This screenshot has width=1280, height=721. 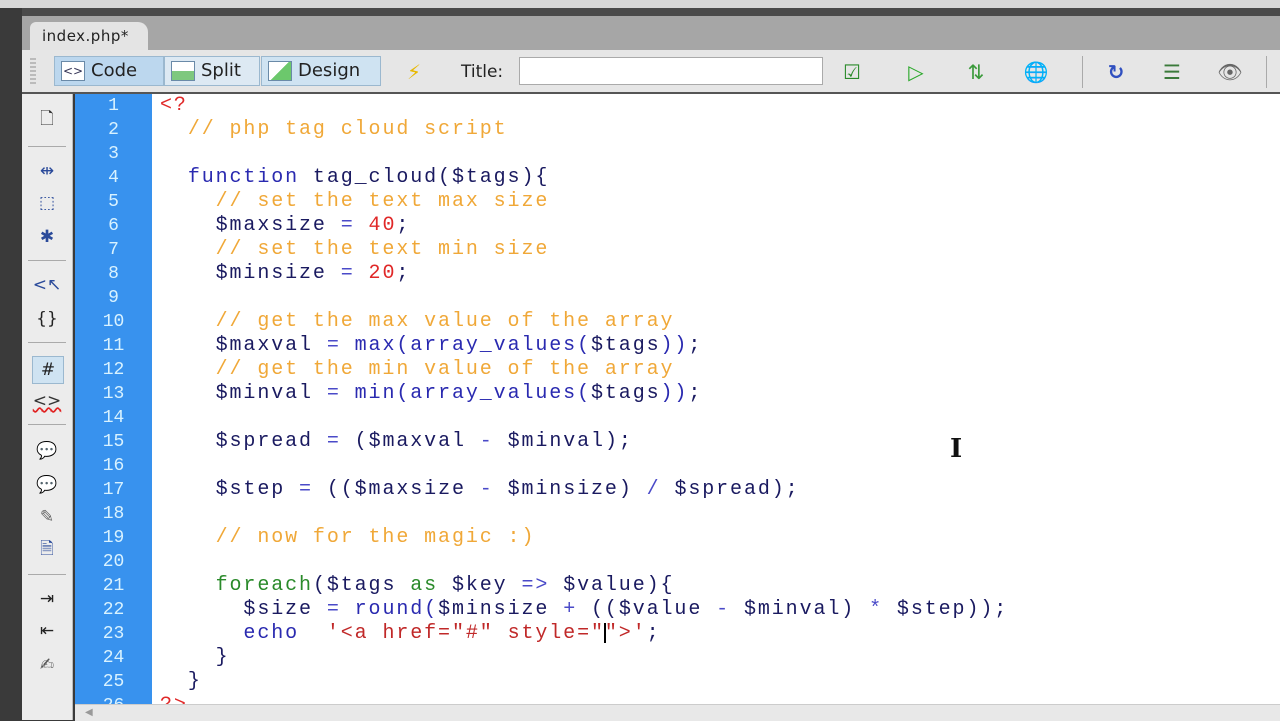 I want to click on code-line: $spread = ($maxval - $minval);, so click(x=396, y=442).